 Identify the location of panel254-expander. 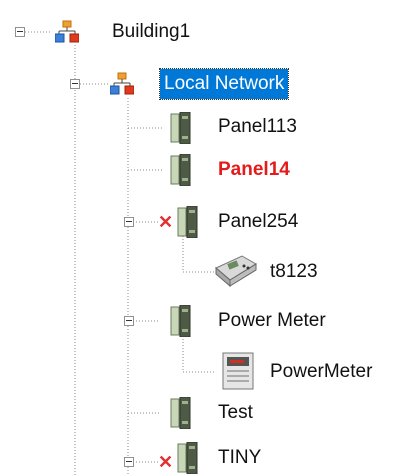
(129, 222).